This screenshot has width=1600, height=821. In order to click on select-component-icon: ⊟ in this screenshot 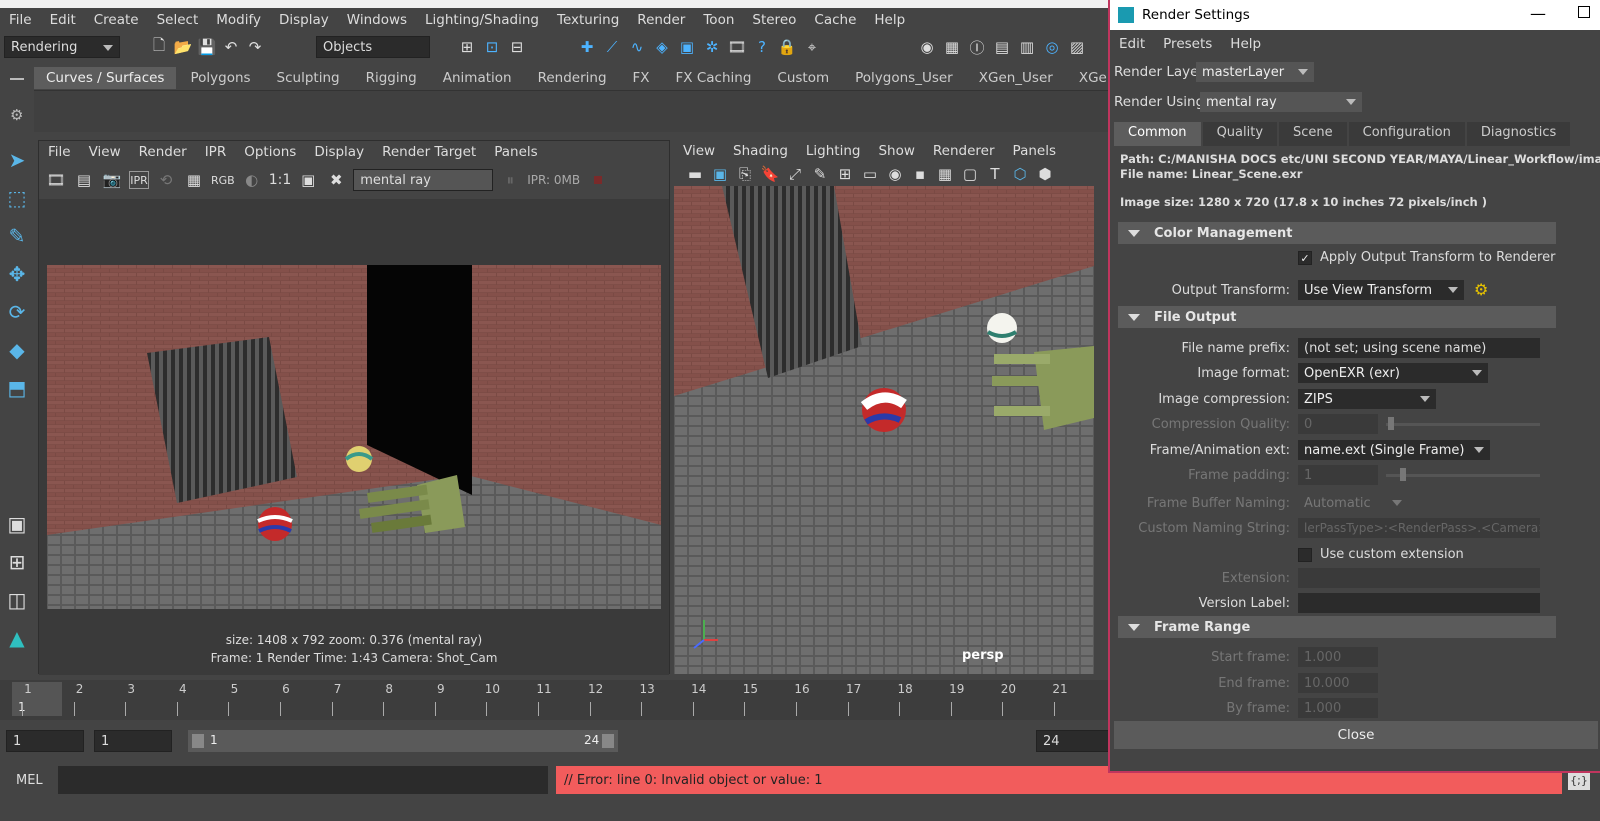, I will do `click(517, 47)`.